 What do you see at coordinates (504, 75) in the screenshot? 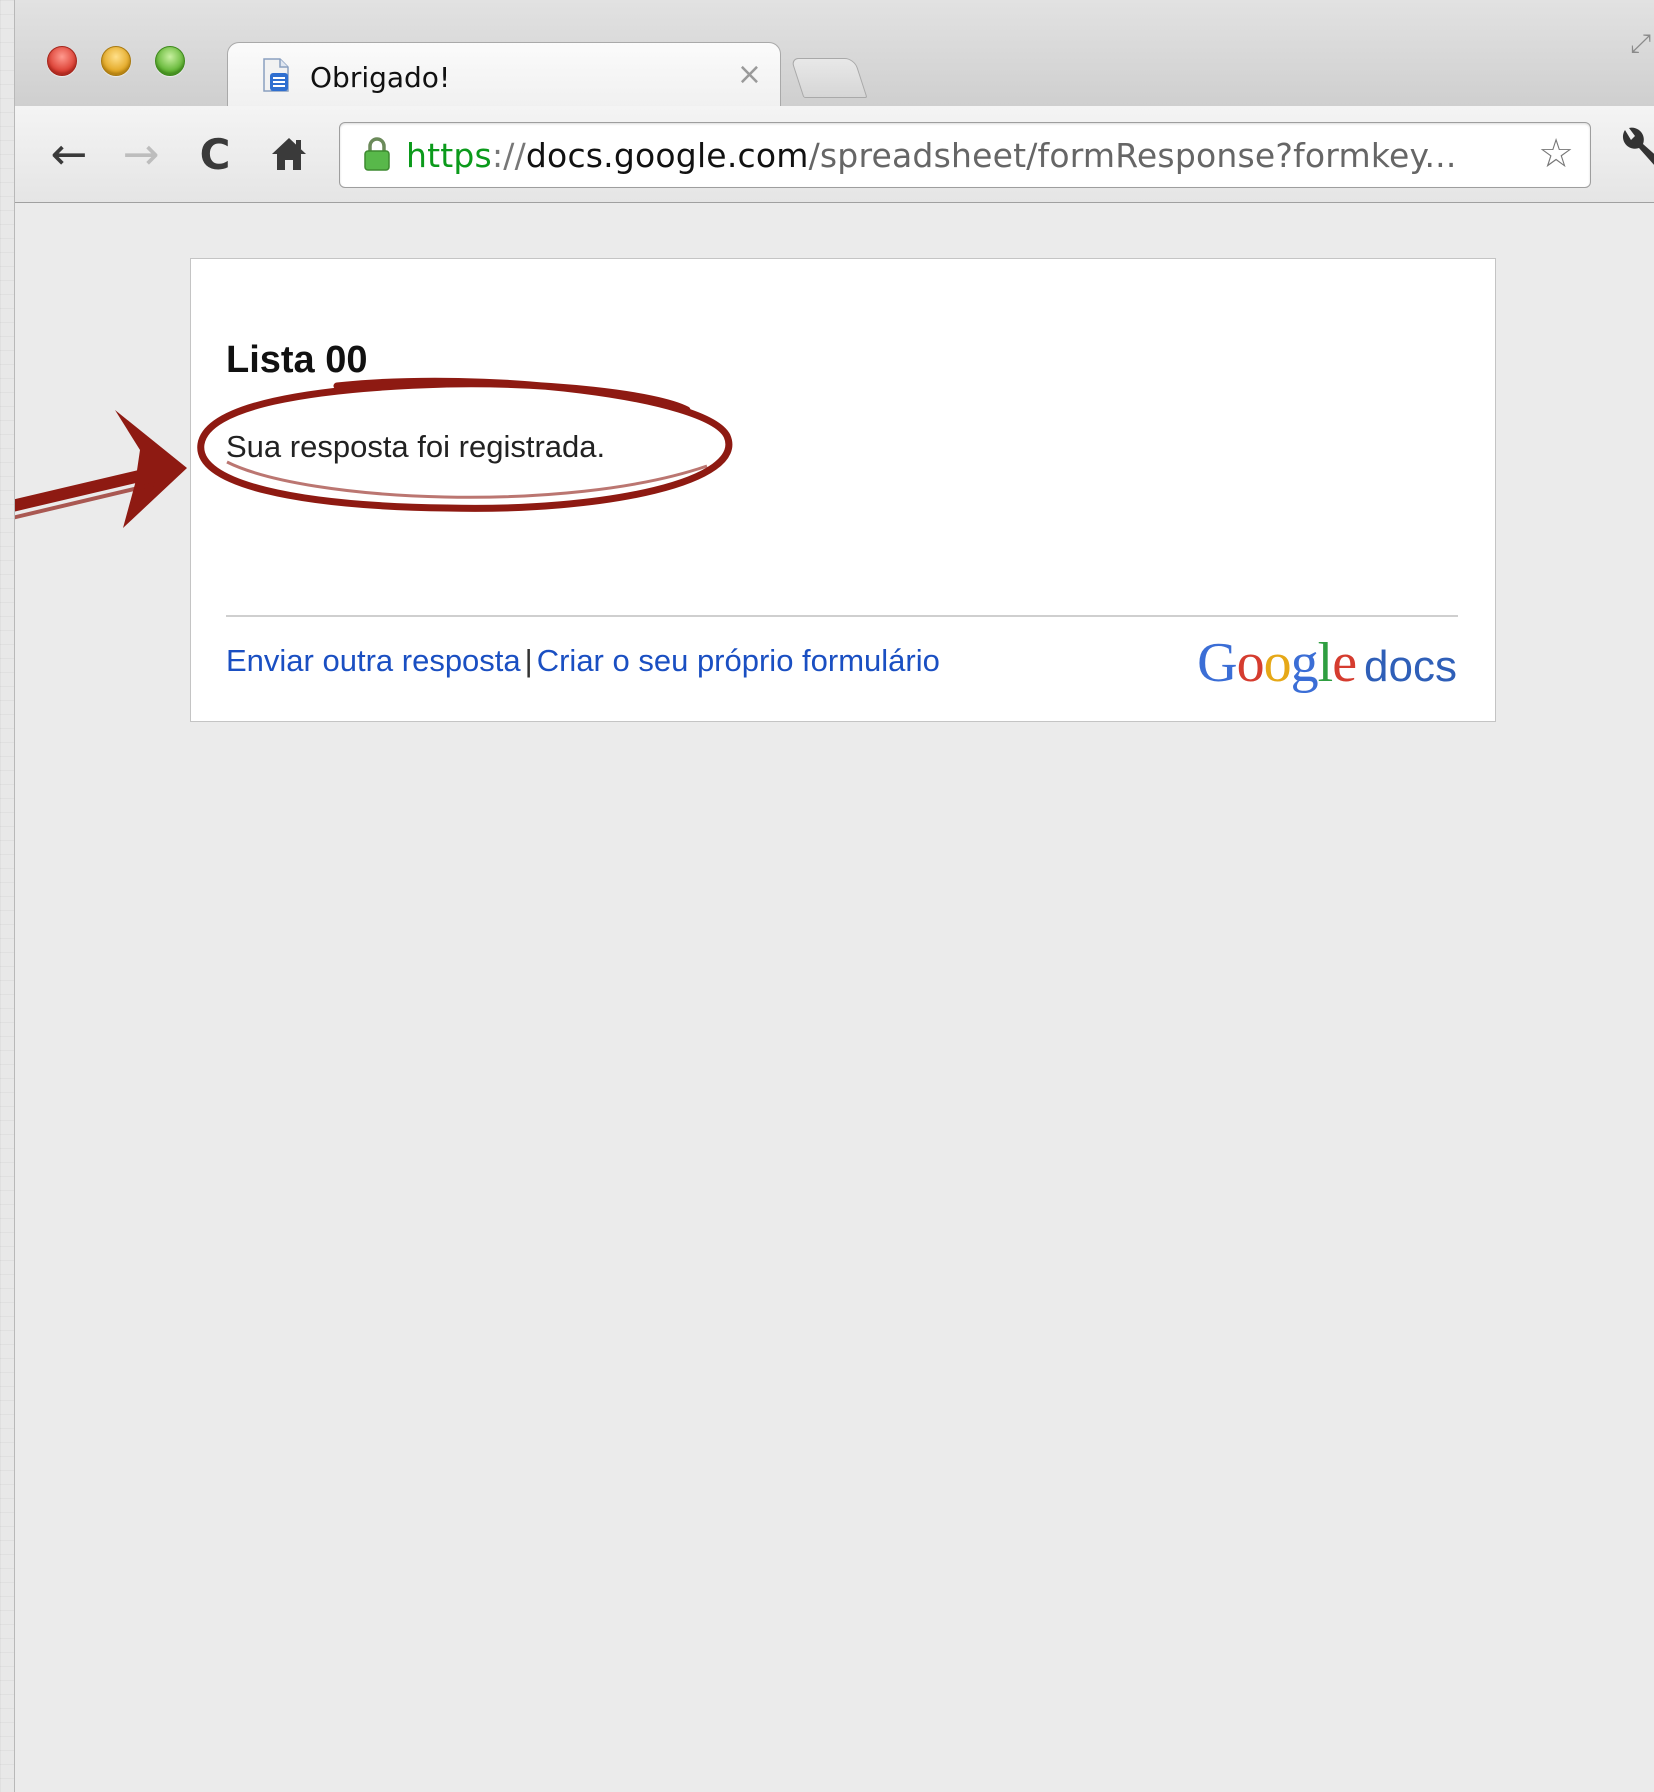
I see `tab-obrigado: Obrigado! ×` at bounding box center [504, 75].